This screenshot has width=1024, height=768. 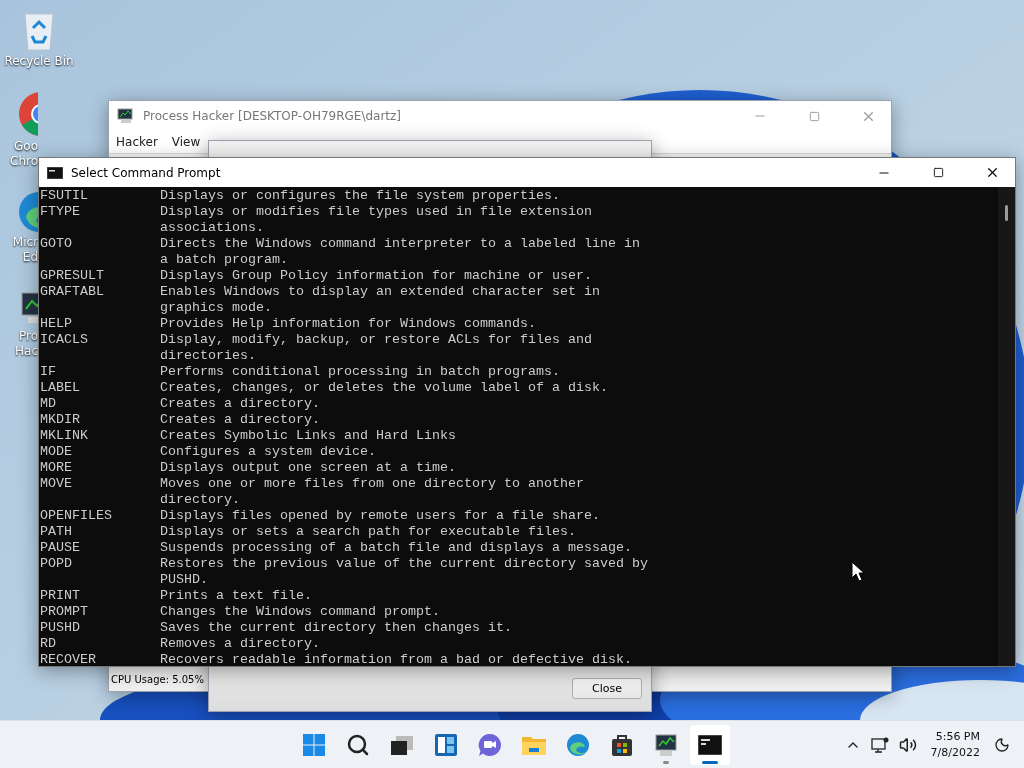 I want to click on command-name: RD, so click(x=48, y=644).